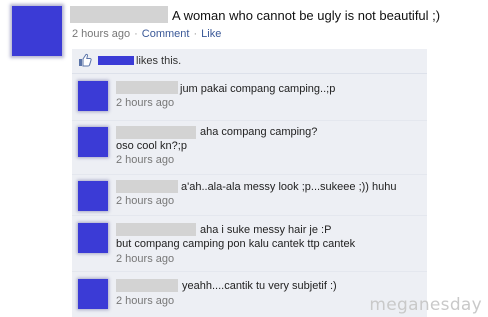 This screenshot has width=488, height=317. I want to click on poster-name-redacted, so click(119, 14).